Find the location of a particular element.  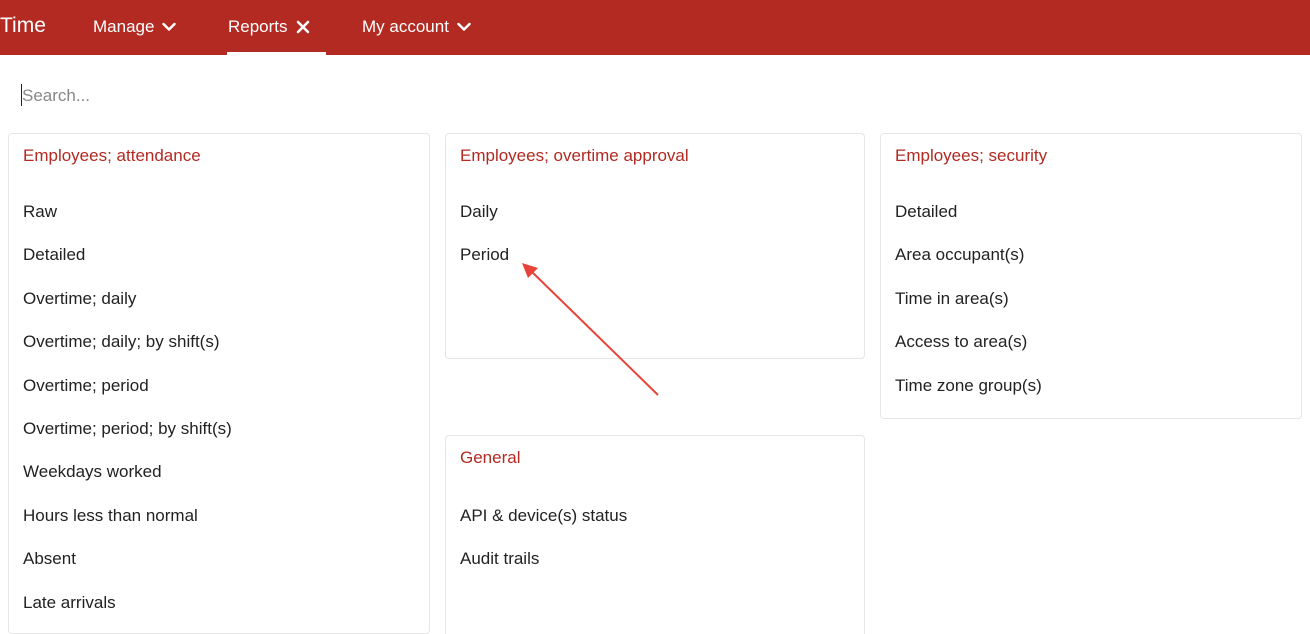

report-link-access-to-areas: Access to area(s) is located at coordinates (968, 353).